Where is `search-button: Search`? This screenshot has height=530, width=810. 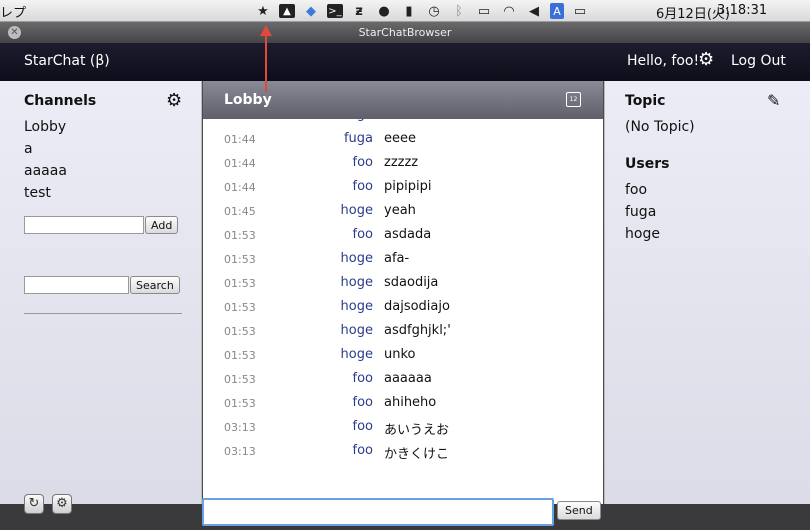 search-button: Search is located at coordinates (155, 285).